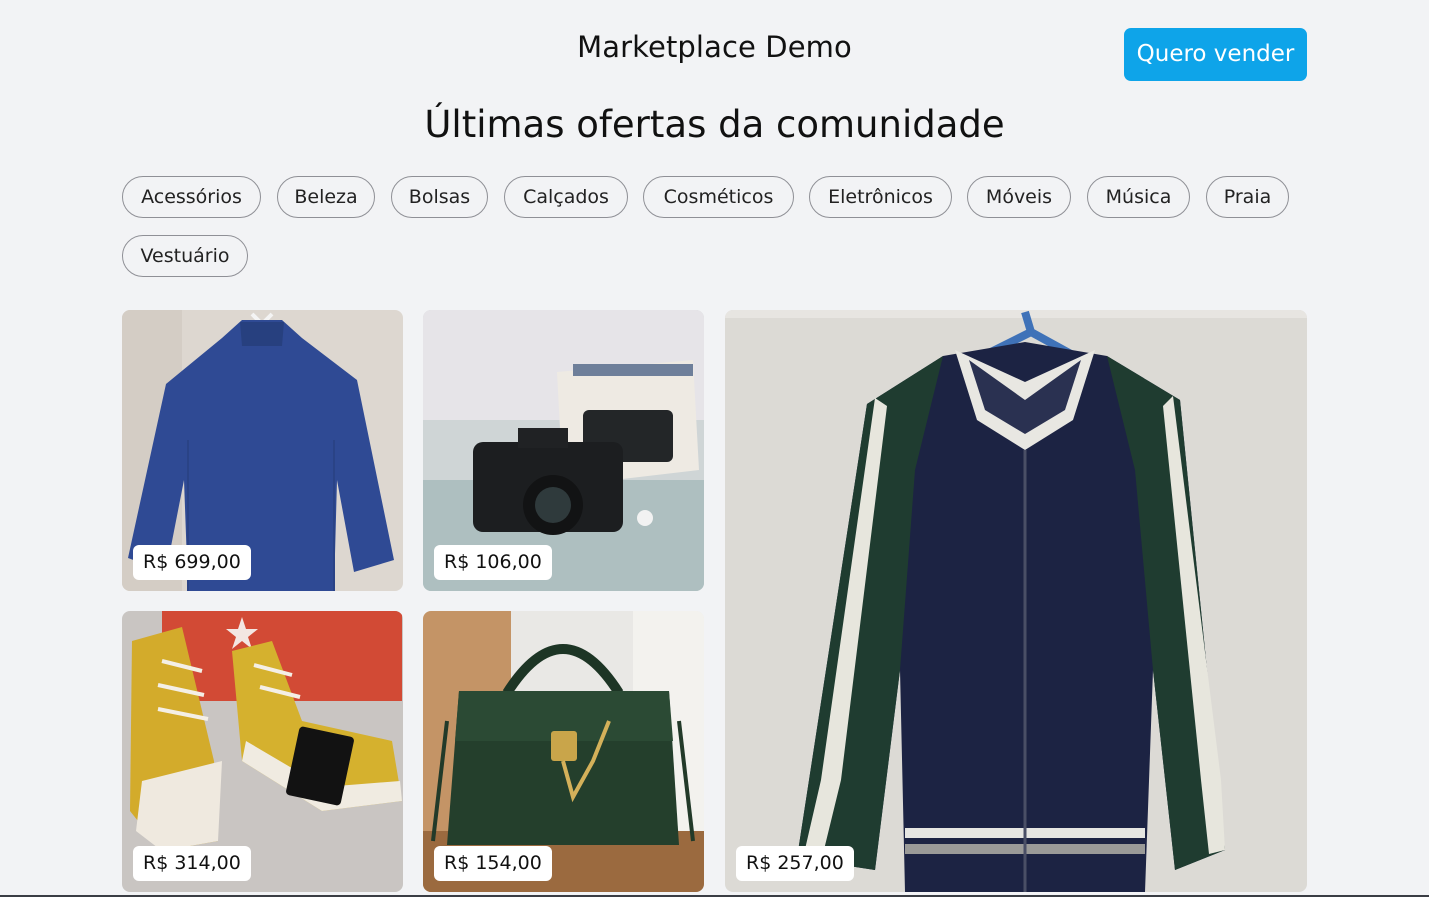  Describe the element at coordinates (718, 197) in the screenshot. I see `category-chip-cosmeticos: Cosméticos` at that location.